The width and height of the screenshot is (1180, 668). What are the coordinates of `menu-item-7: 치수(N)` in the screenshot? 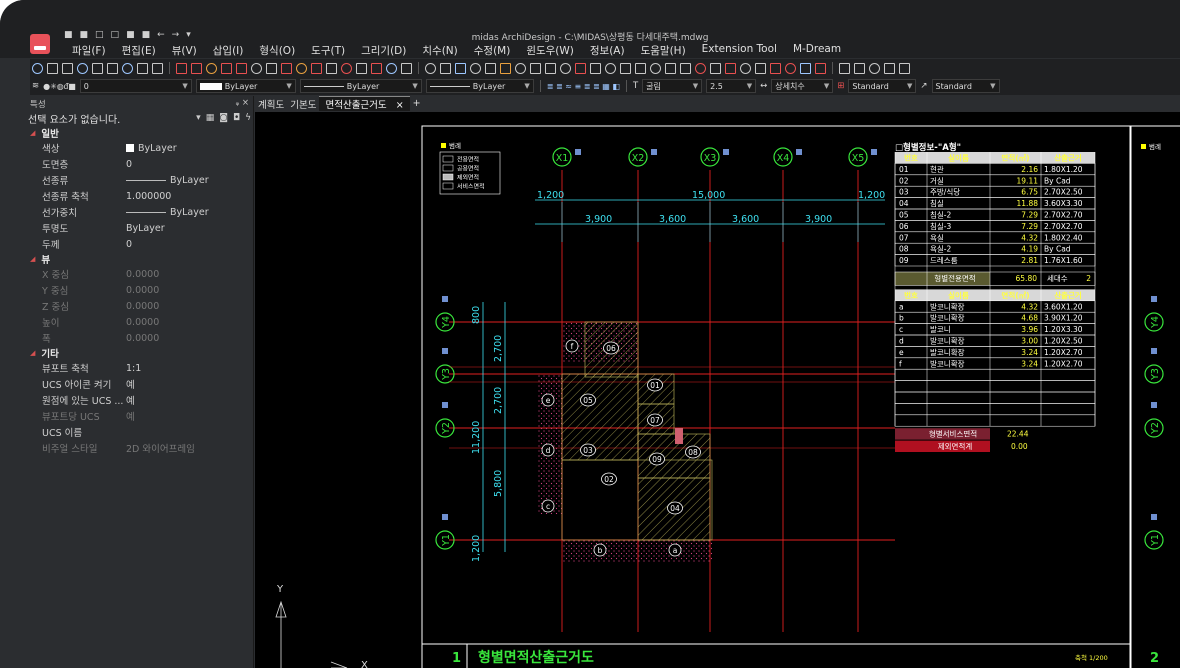 It's located at (439, 50).